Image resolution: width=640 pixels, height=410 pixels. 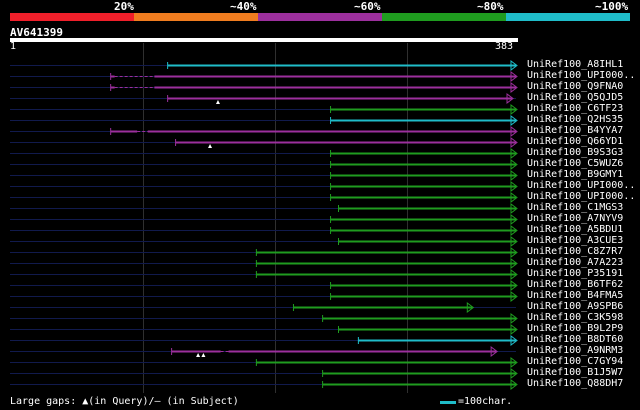 I want to click on hit-label: UniRef100_A7NYV9, so click(x=575, y=218).